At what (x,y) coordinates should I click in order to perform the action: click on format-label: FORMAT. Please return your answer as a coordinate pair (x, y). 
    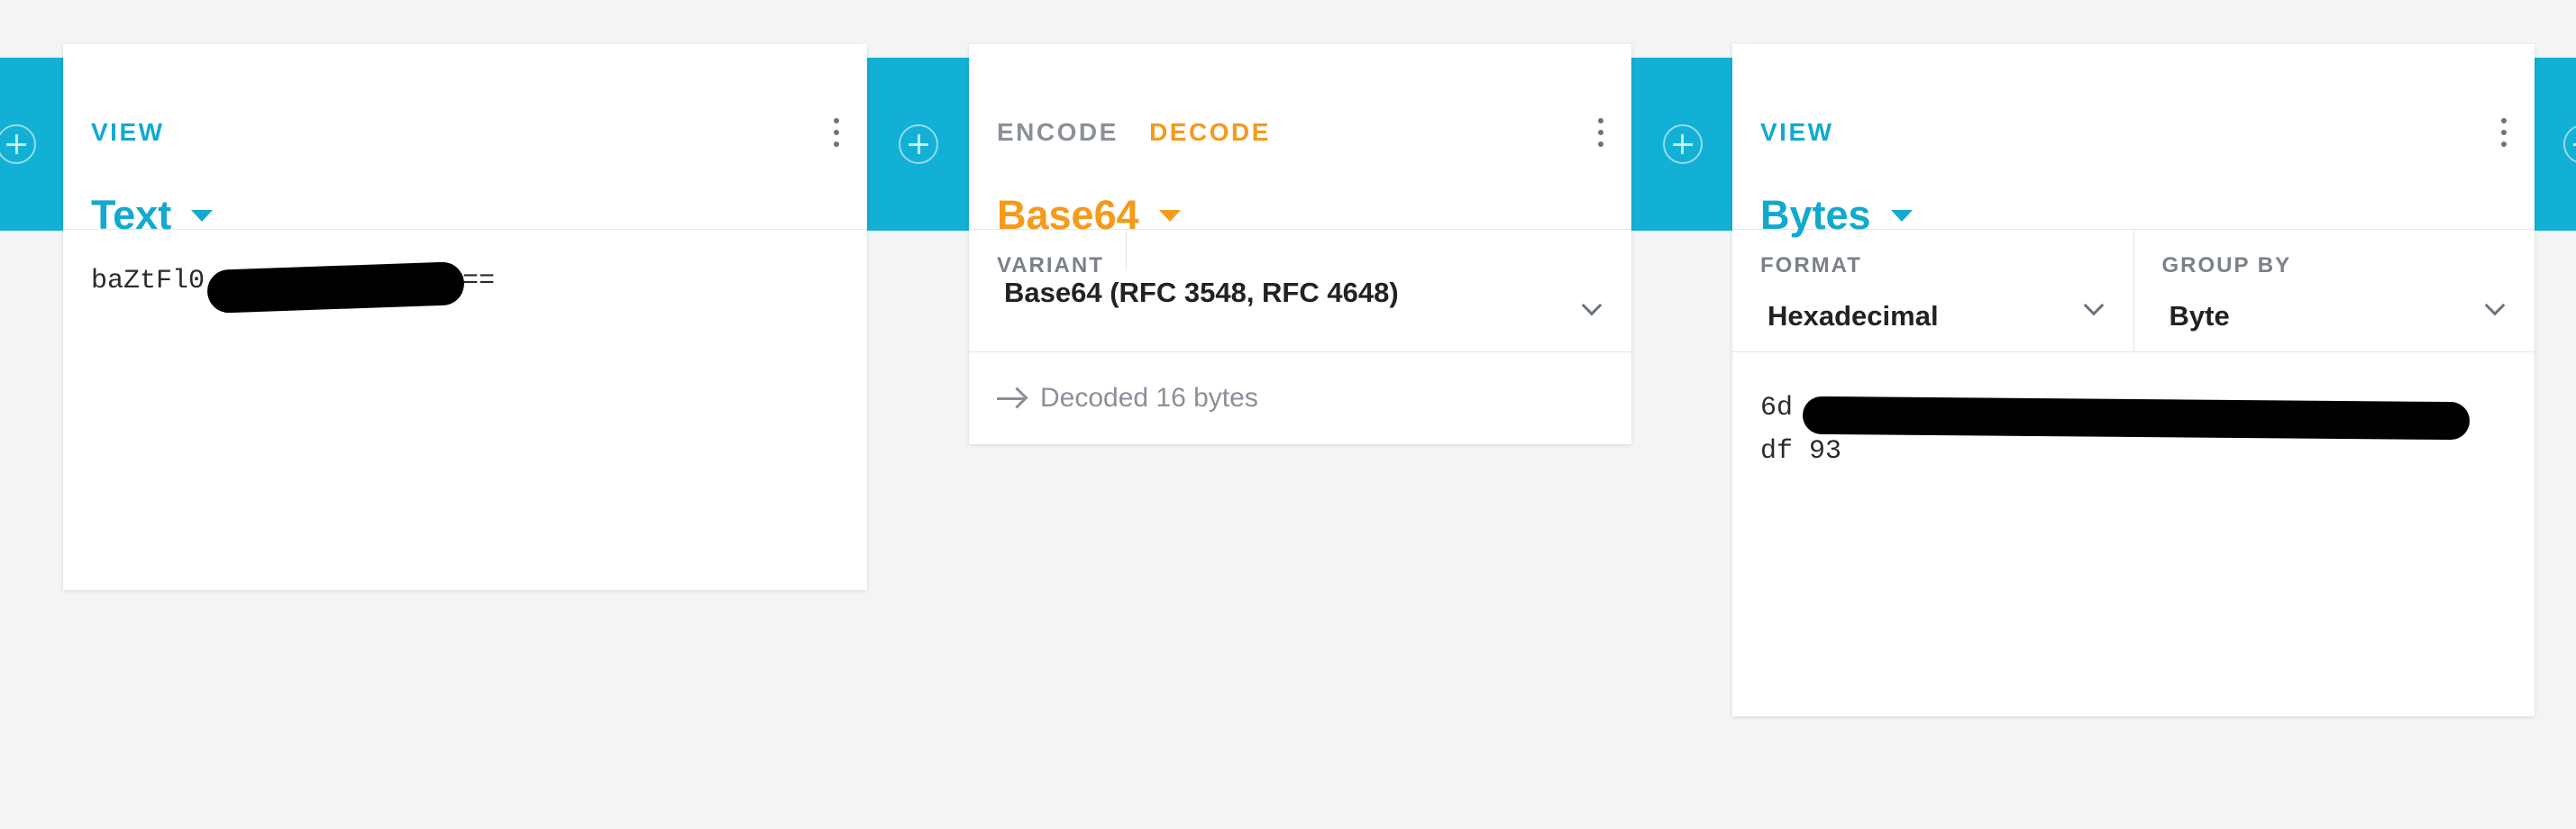
    Looking at the image, I should click on (1811, 265).